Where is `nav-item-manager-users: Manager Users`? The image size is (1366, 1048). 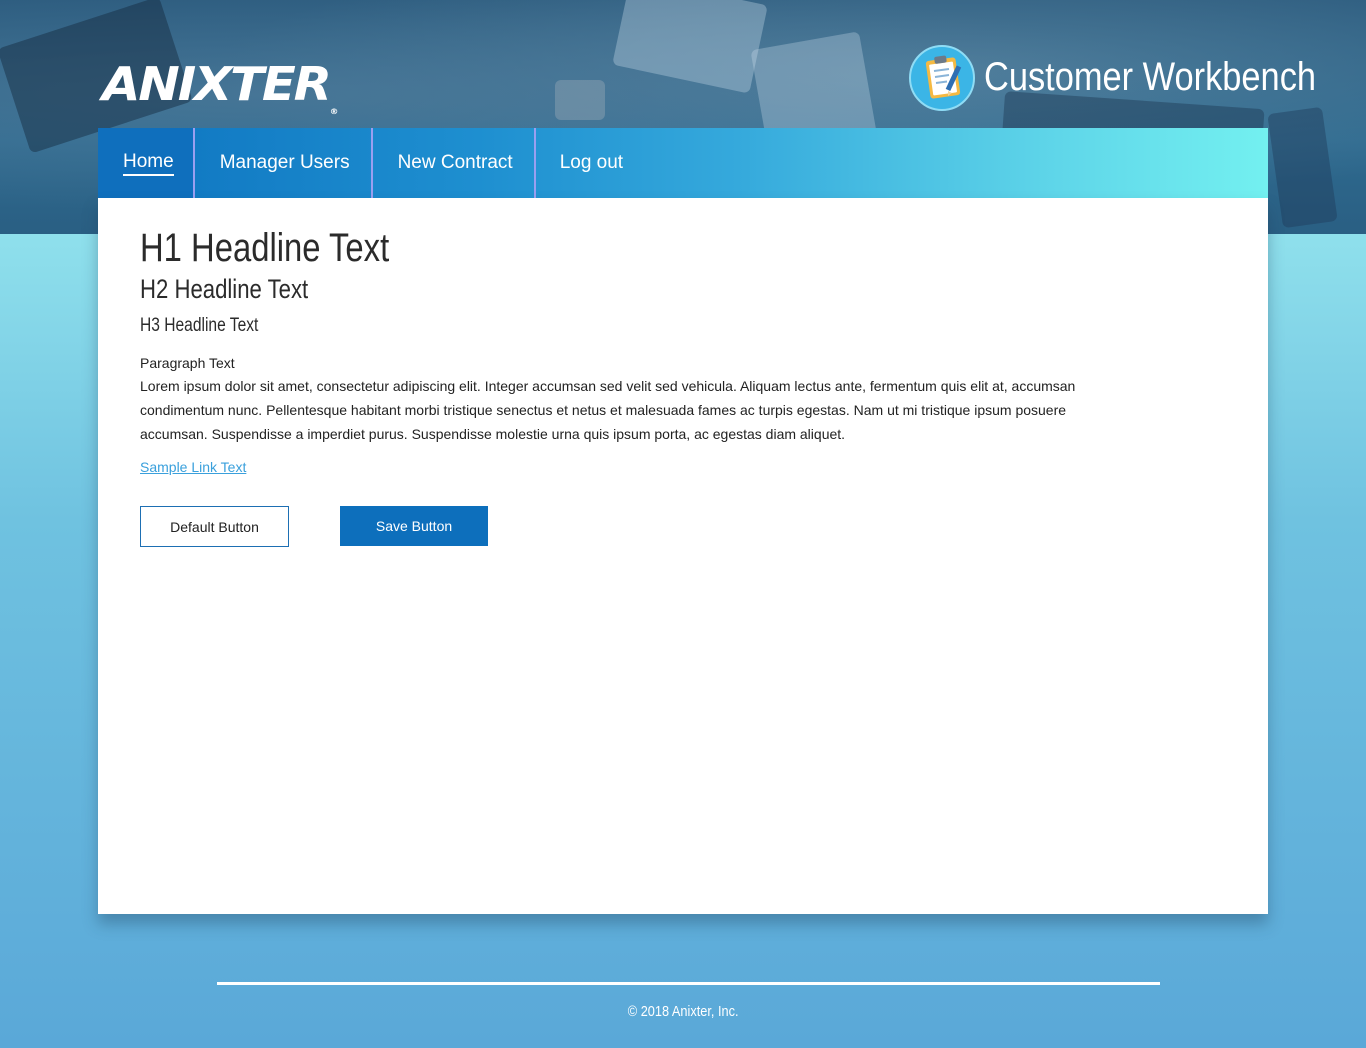
nav-item-manager-users: Manager Users is located at coordinates (284, 163).